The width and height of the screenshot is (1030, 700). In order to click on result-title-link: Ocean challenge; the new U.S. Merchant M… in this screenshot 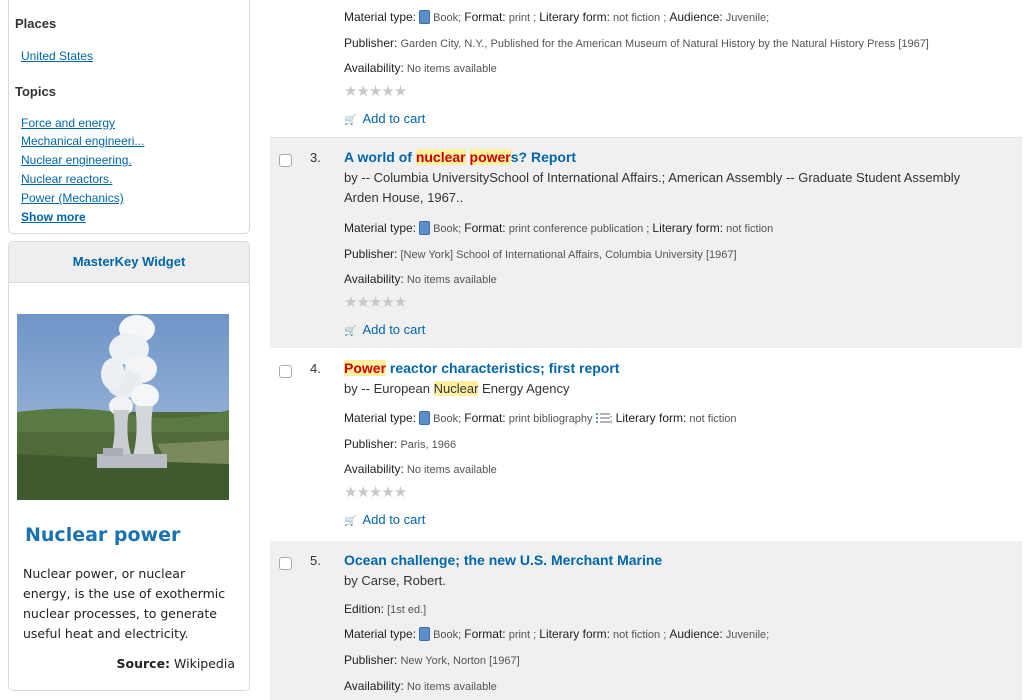, I will do `click(503, 560)`.